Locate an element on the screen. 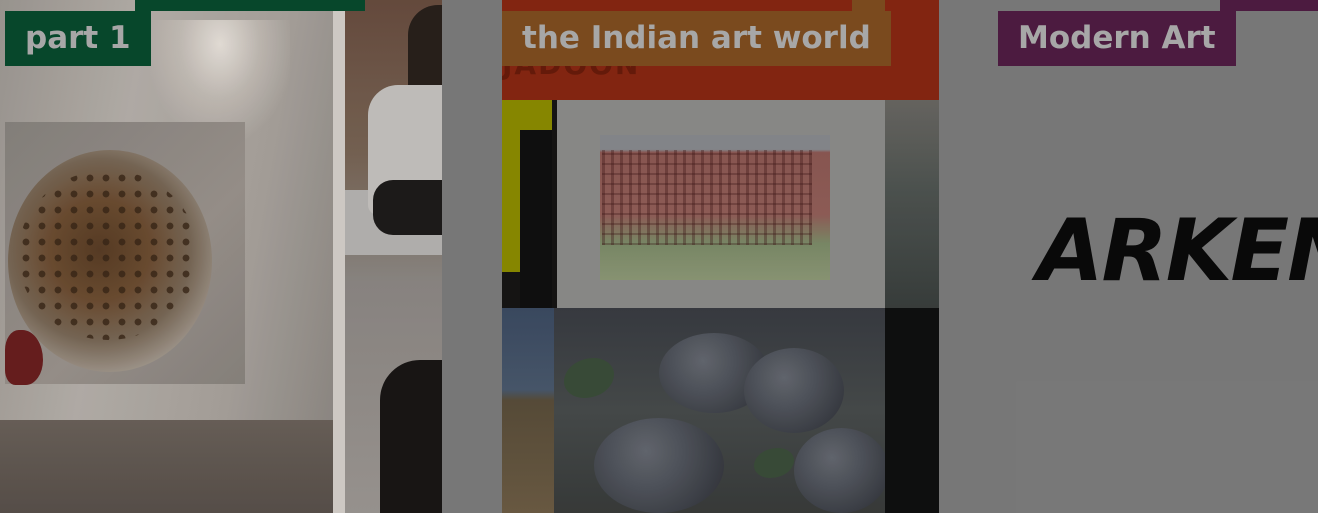  tortoise-photo is located at coordinates (721, 410).